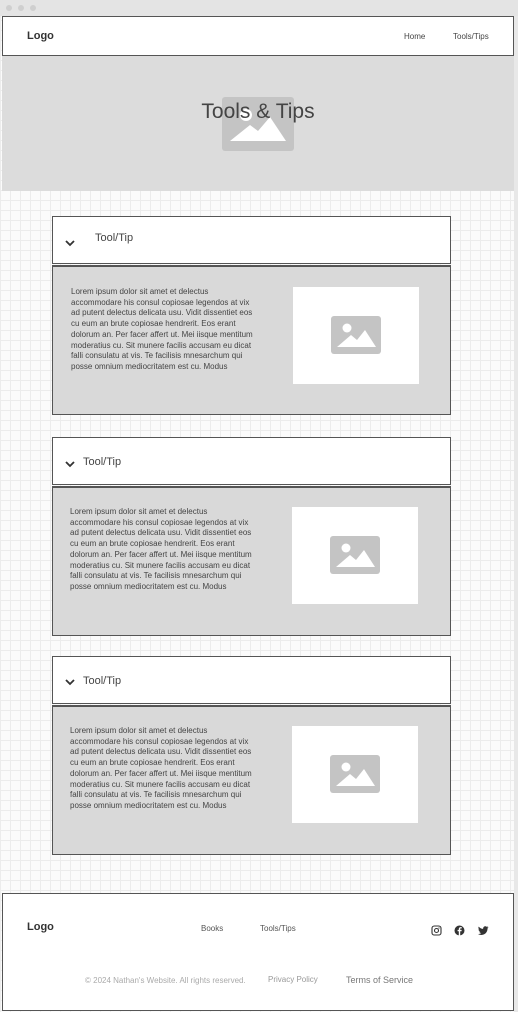 The width and height of the screenshot is (518, 1012). I want to click on hero-banner: Tools & Tips, so click(258, 123).